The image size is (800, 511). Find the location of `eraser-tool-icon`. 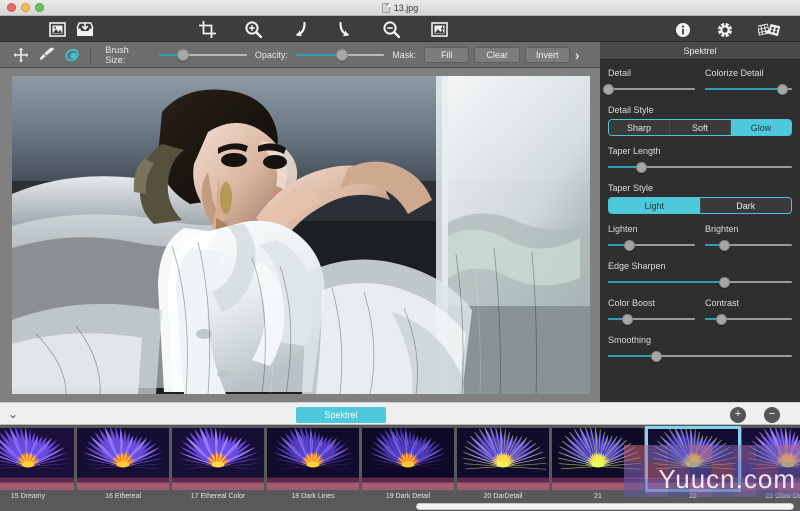

eraser-tool-icon is located at coordinates (72, 55).